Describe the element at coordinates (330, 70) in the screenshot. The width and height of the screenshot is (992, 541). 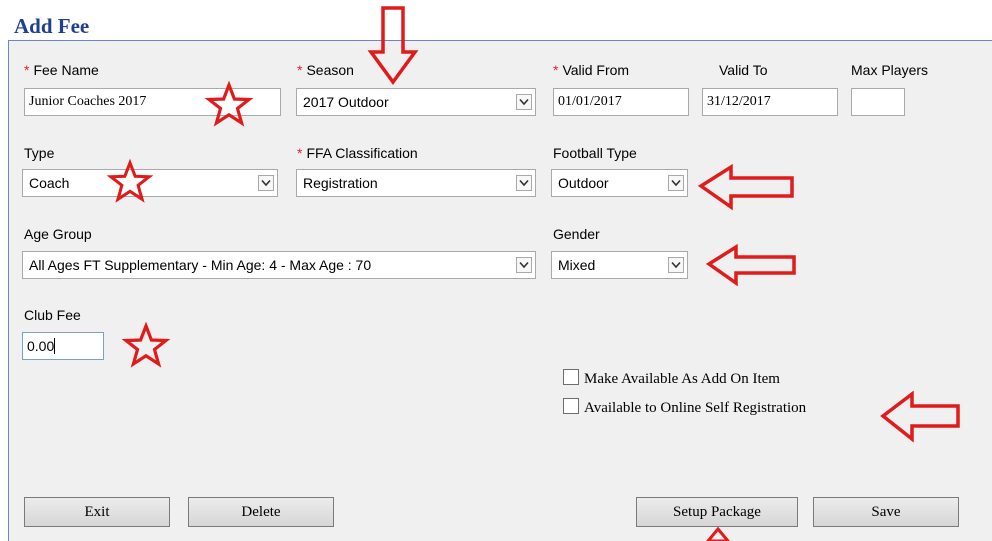
I see `season-label-text: Season` at that location.